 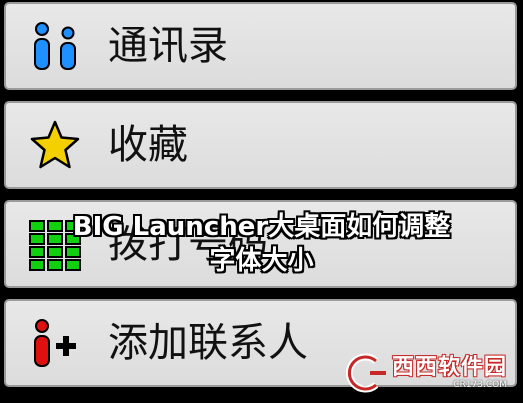 I want to click on add-contact-icon, so click(x=55, y=343).